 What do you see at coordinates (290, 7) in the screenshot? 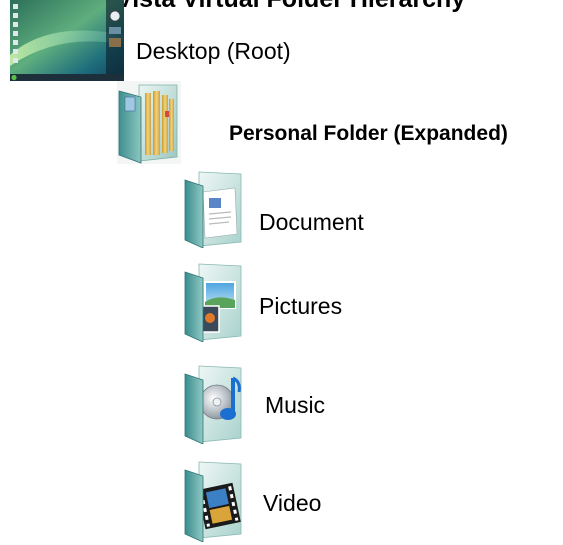
I see `diagram-title: Vista Virtual Folder Hierarchy` at bounding box center [290, 7].